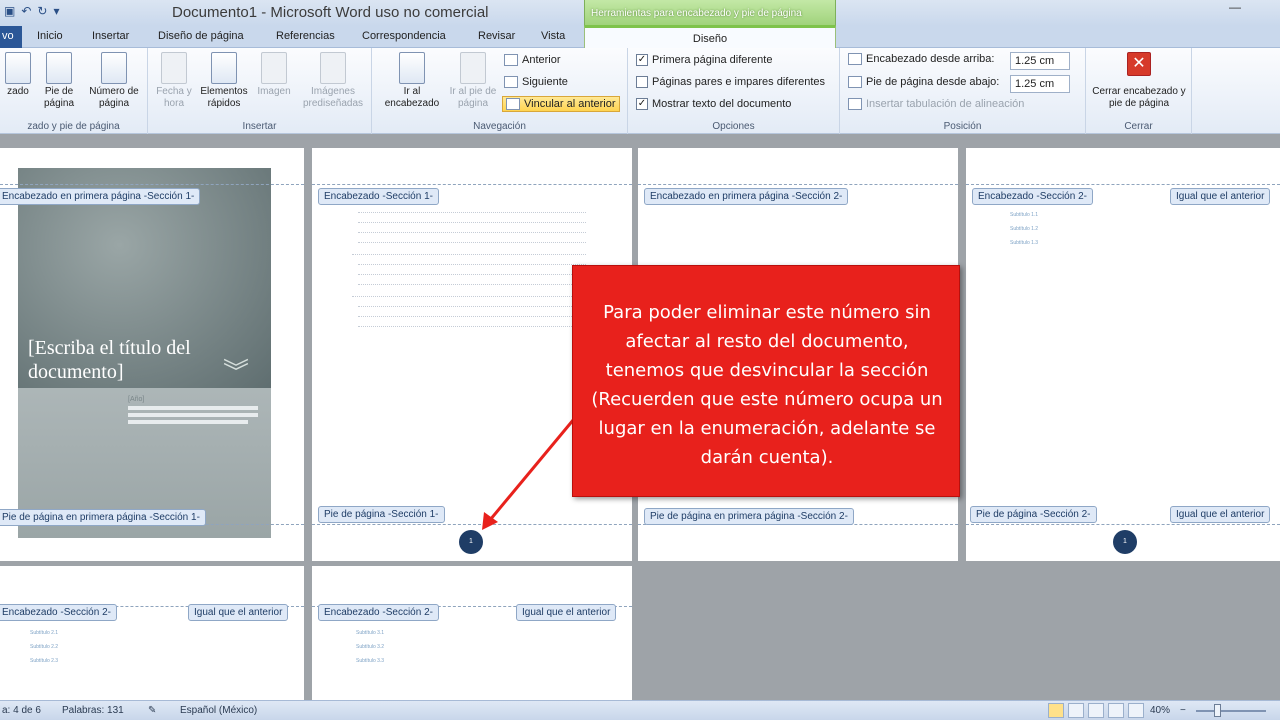  What do you see at coordinates (561, 104) in the screenshot?
I see `link-previous-button: Vincular al anterior` at bounding box center [561, 104].